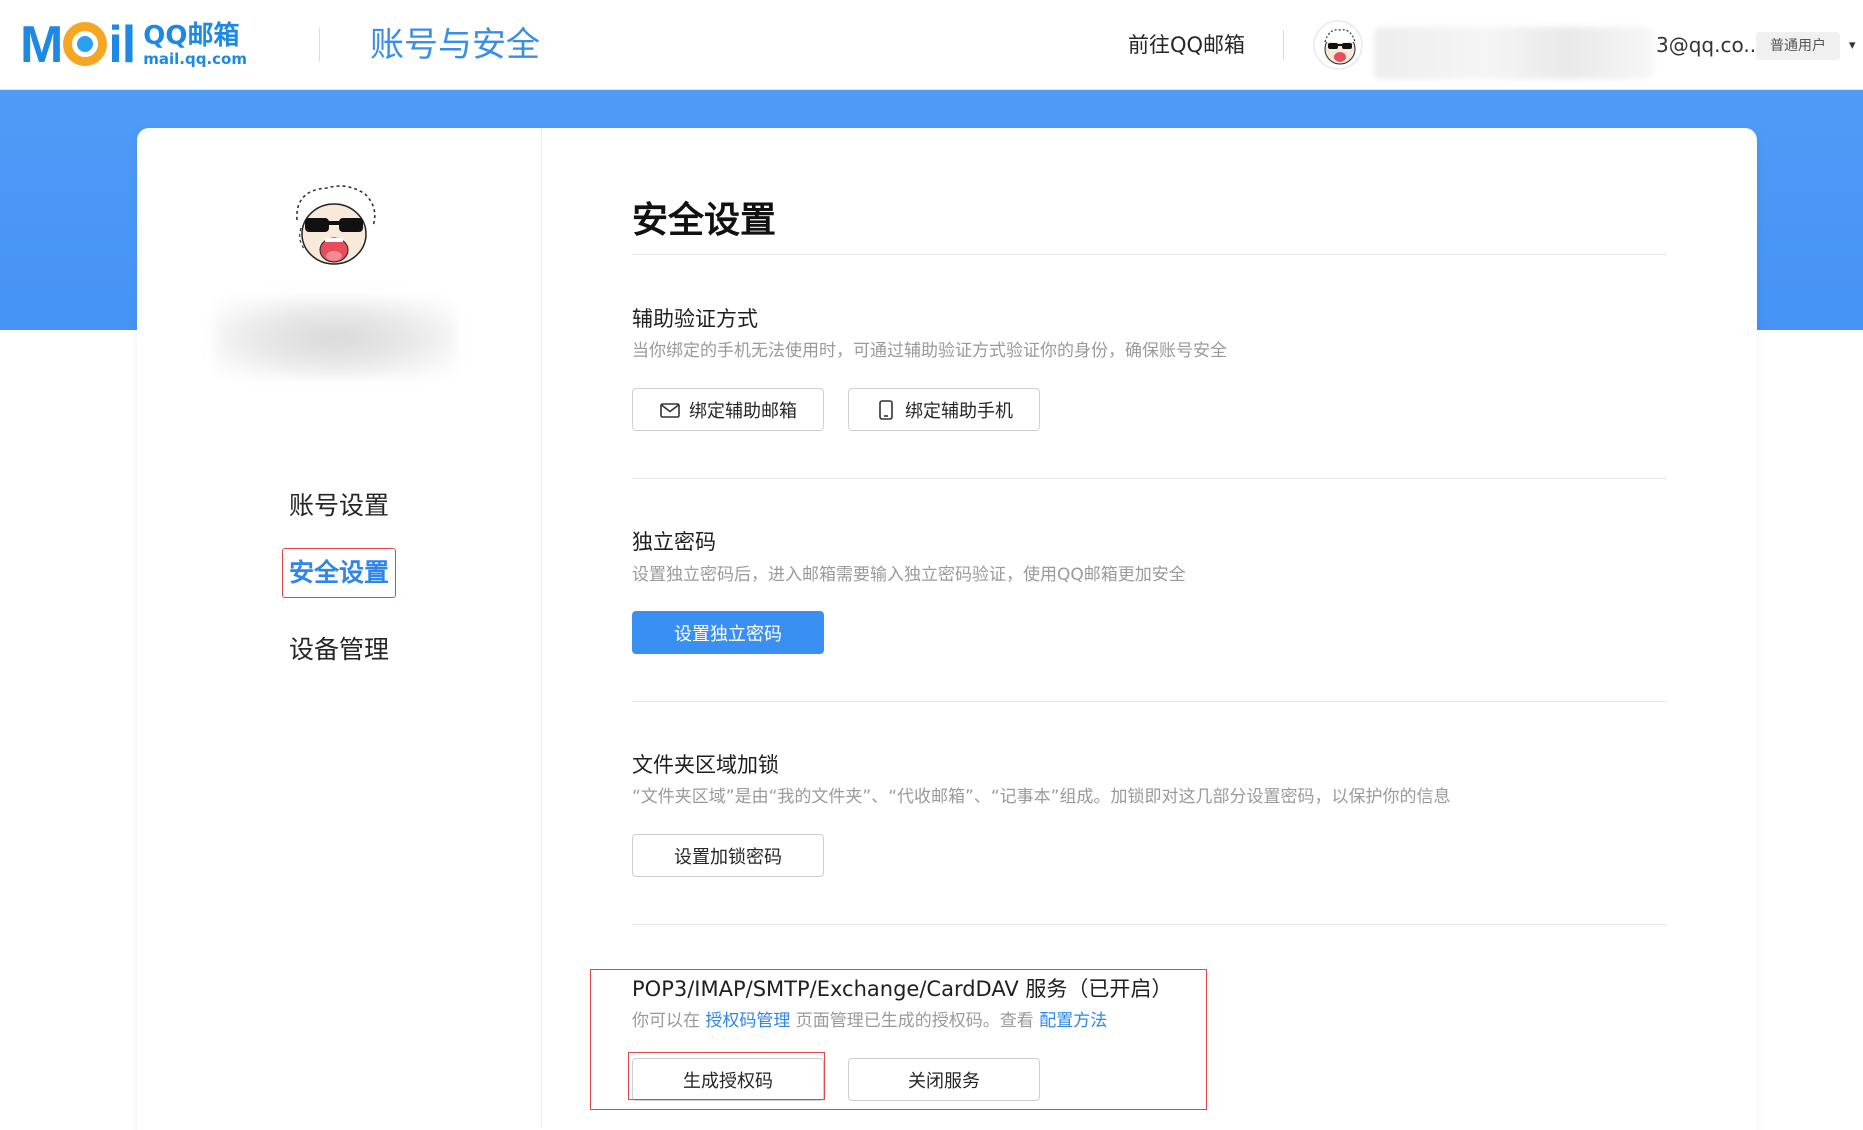 The height and width of the screenshot is (1130, 1863). What do you see at coordinates (704, 220) in the screenshot?
I see `page-title: 安全设置` at bounding box center [704, 220].